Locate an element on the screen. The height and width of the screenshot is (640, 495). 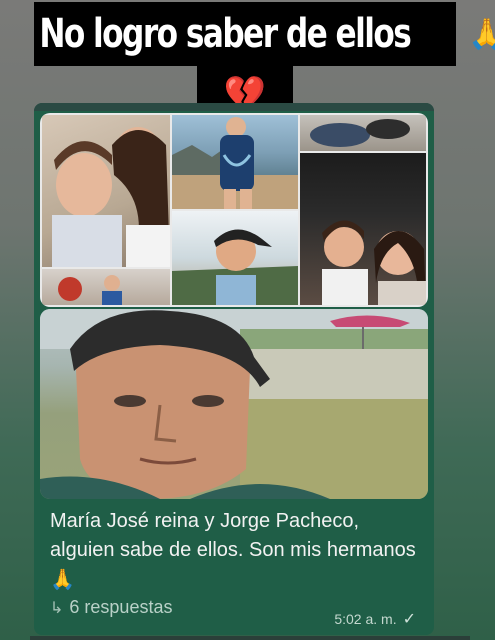
message-meta: 5:02 a. m. ✓ is located at coordinates (375, 619).